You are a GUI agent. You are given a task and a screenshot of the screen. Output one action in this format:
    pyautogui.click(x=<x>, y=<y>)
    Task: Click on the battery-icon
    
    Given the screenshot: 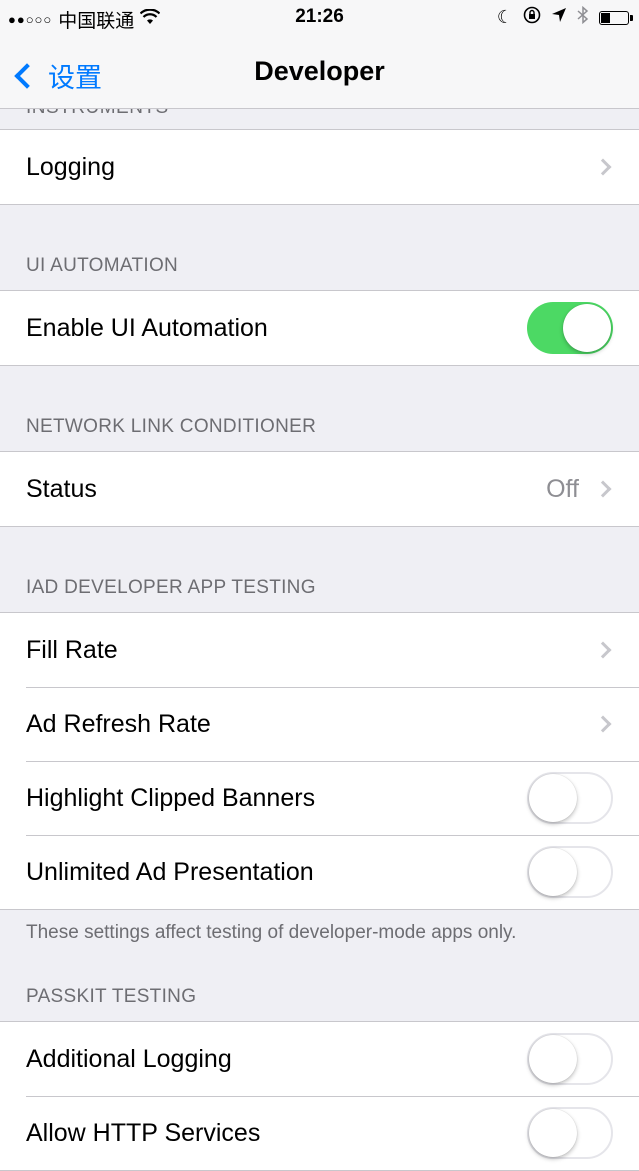 What is the action you would take?
    pyautogui.click(x=616, y=17)
    